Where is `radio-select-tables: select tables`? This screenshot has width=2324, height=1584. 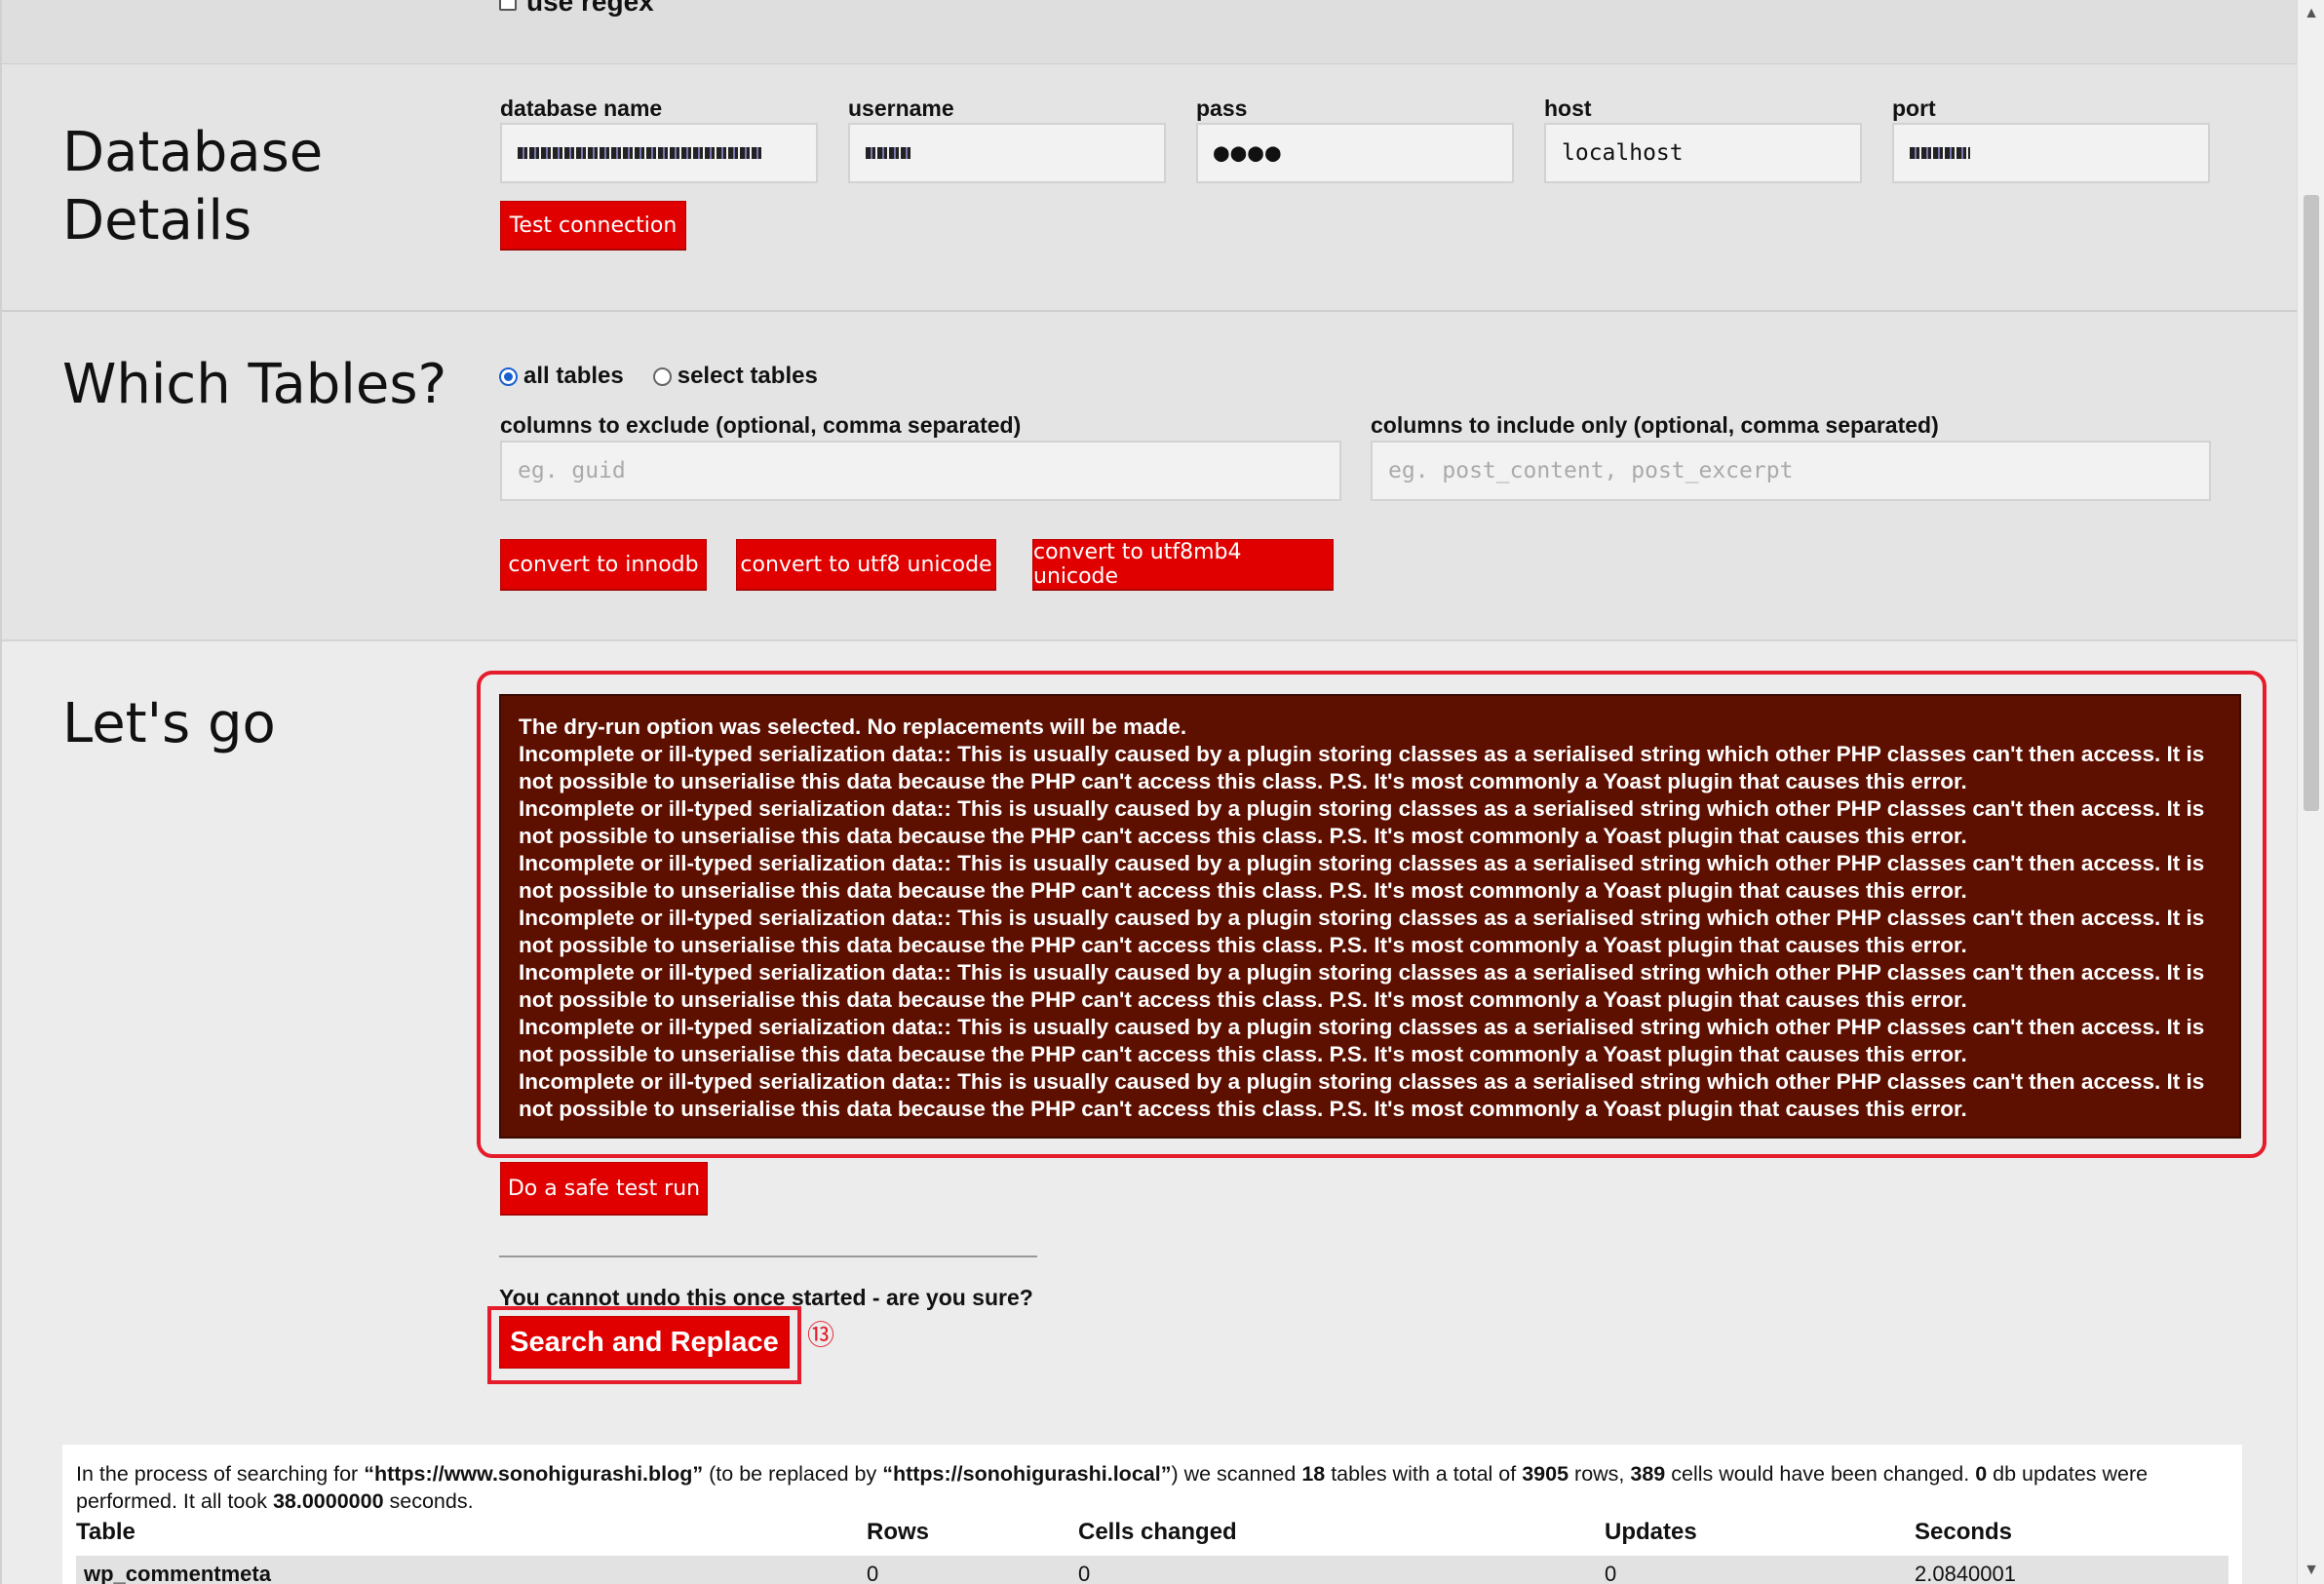 radio-select-tables: select tables is located at coordinates (735, 376).